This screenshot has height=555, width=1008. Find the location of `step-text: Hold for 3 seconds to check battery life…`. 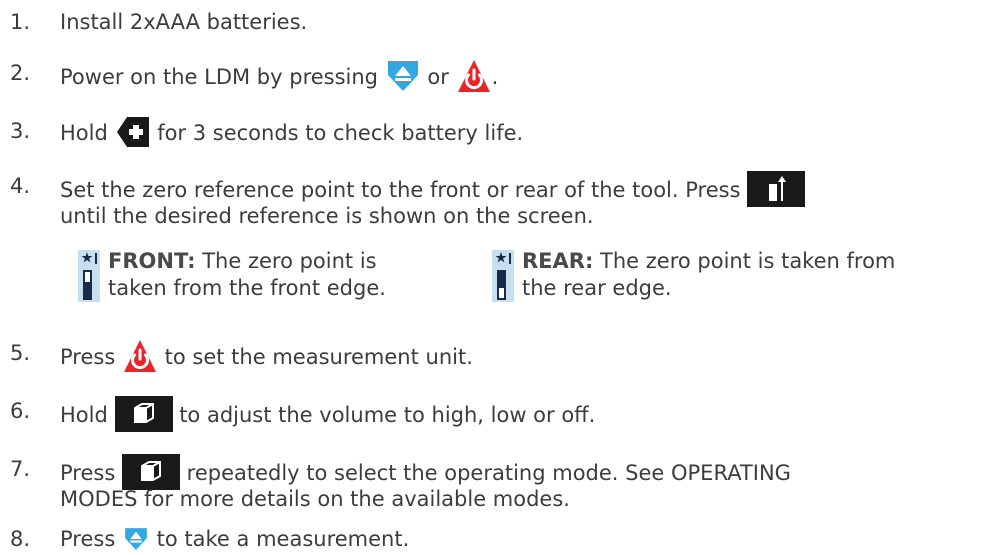

step-text: Hold for 3 seconds to check battery life… is located at coordinates (291, 133).